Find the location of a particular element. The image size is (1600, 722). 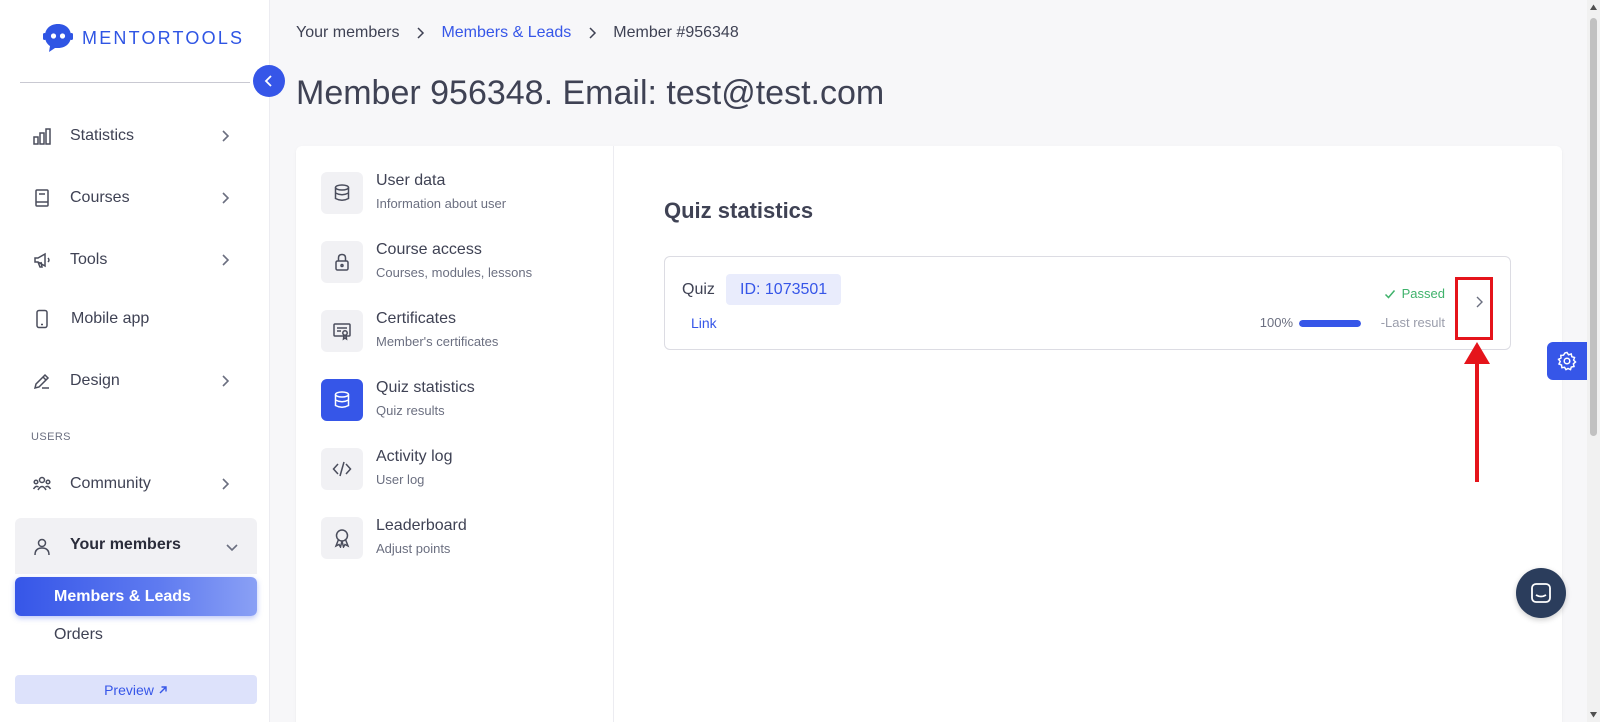

member-menu-quiz-statistics: Quiz statistics Quiz results is located at coordinates (456, 401).